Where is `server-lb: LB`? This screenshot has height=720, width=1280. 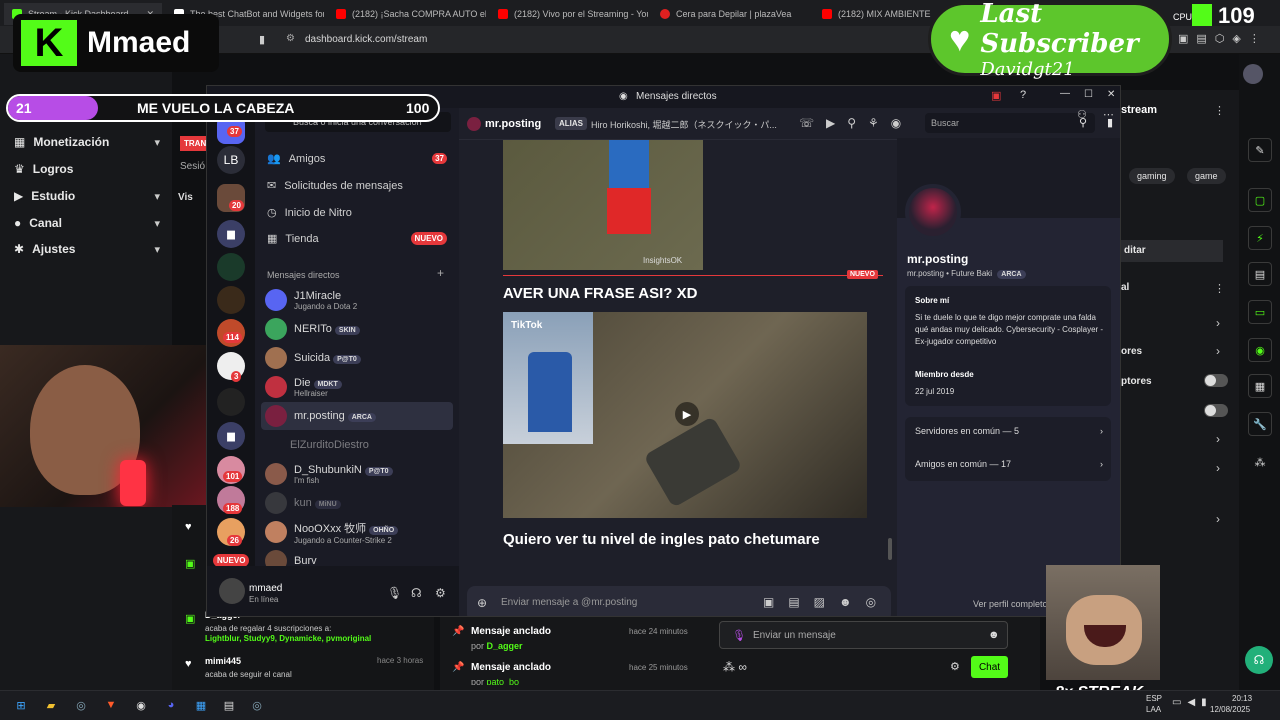
server-lb: LB is located at coordinates (231, 160).